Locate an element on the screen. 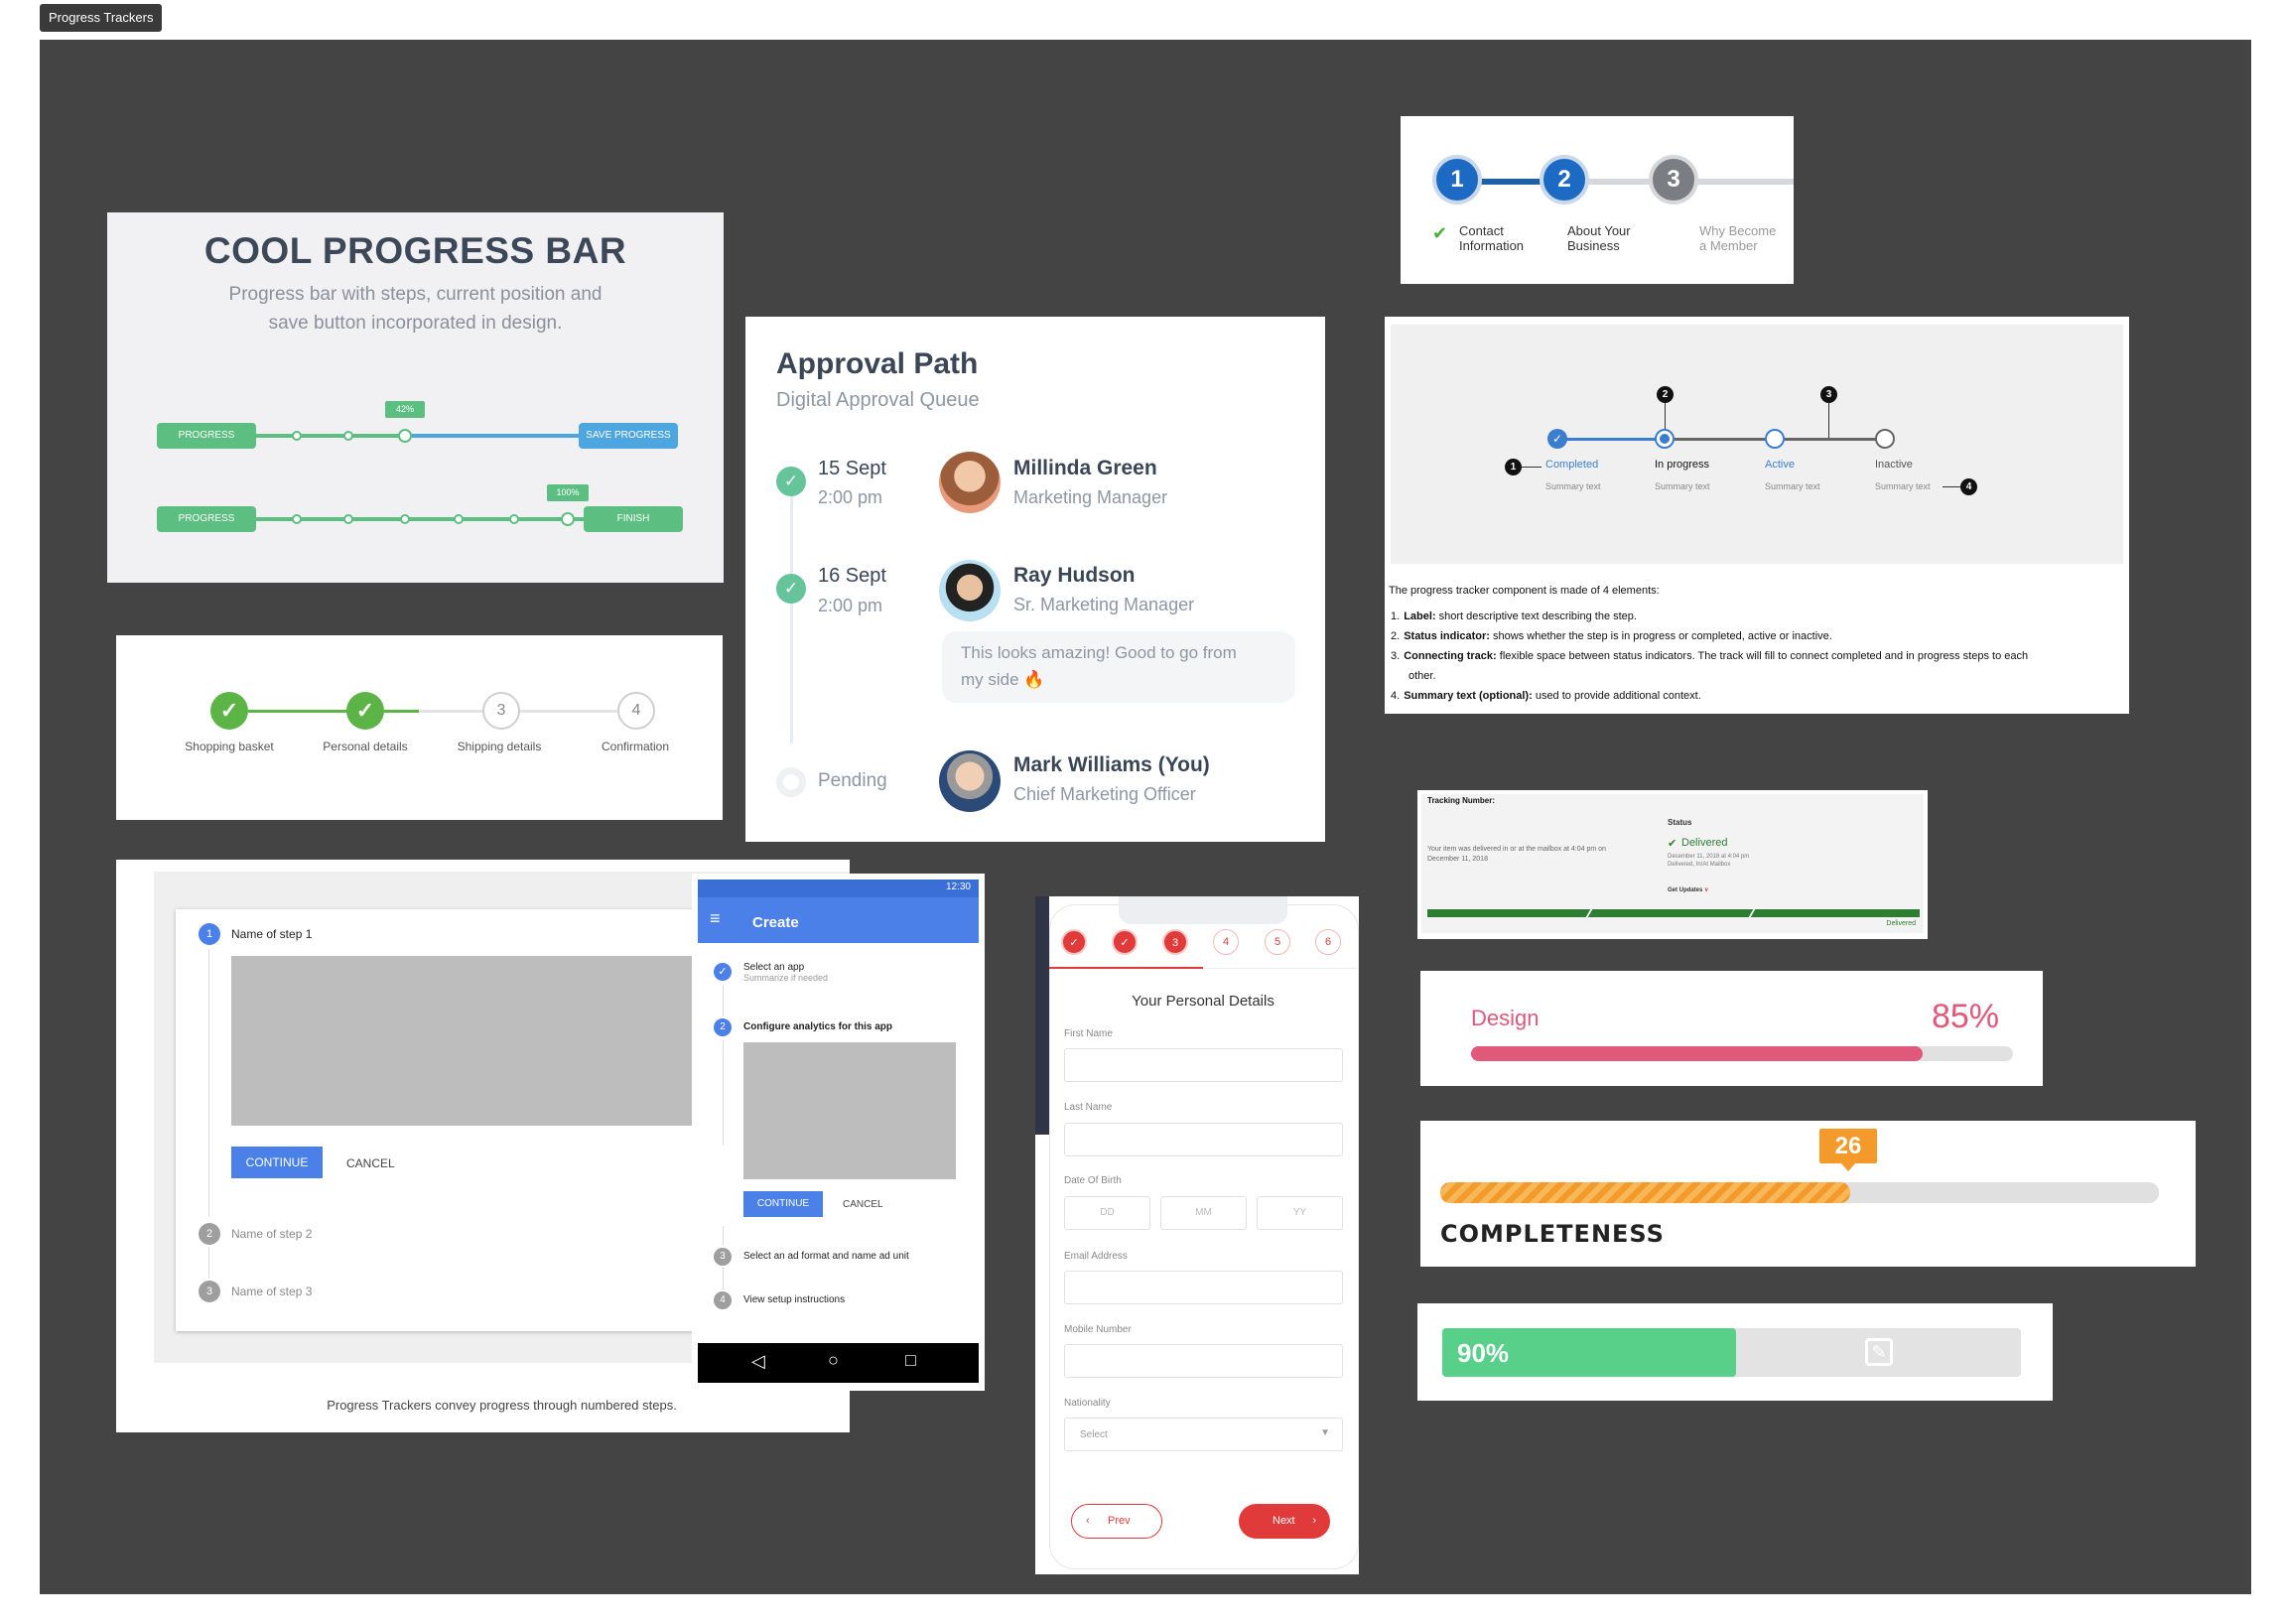  first-name-field is located at coordinates (1204, 1065).